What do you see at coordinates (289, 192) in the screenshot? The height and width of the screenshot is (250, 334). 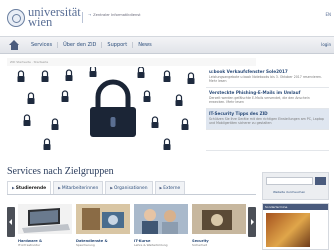 I see `search-link: Website durchsuchen` at bounding box center [289, 192].